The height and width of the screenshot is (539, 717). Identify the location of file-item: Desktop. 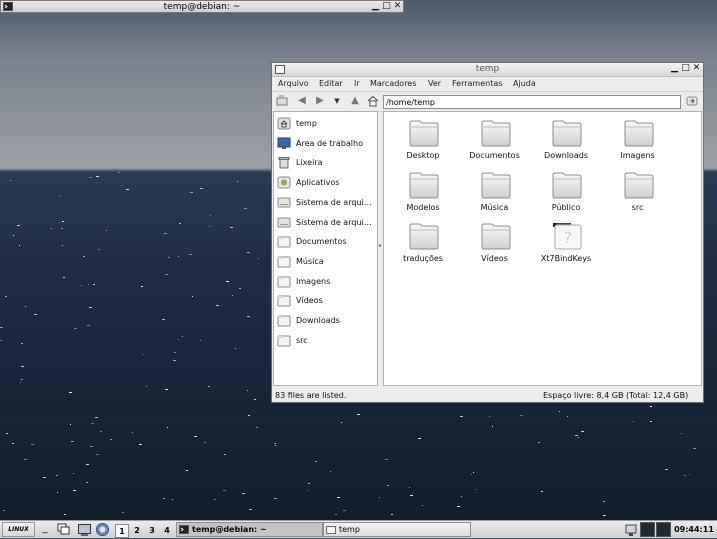
(423, 140).